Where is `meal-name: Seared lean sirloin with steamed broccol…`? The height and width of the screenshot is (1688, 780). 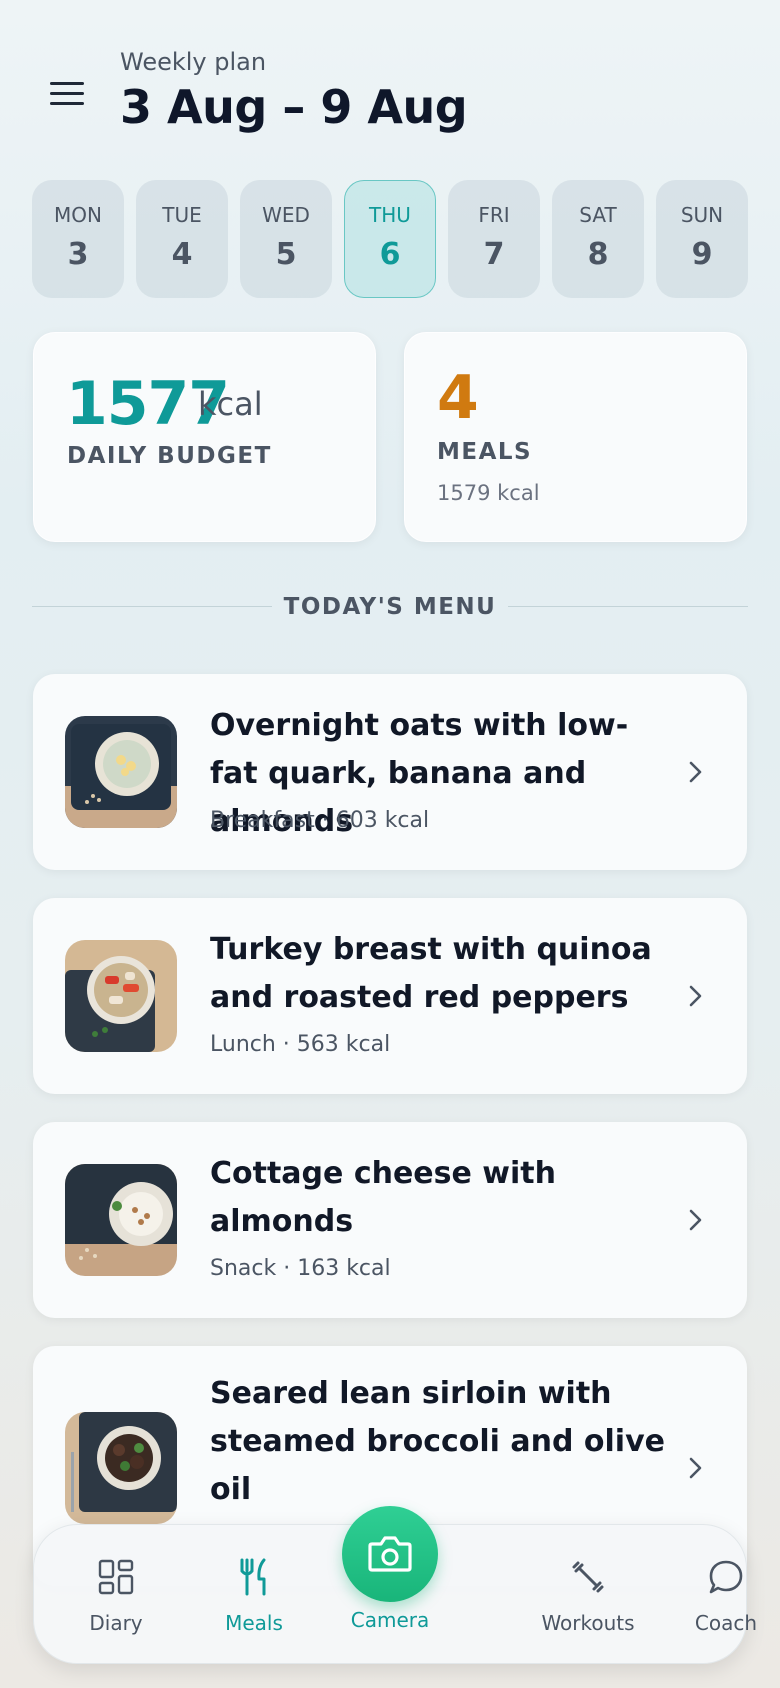 meal-name: Seared lean sirloin with steamed broccol… is located at coordinates (437, 1441).